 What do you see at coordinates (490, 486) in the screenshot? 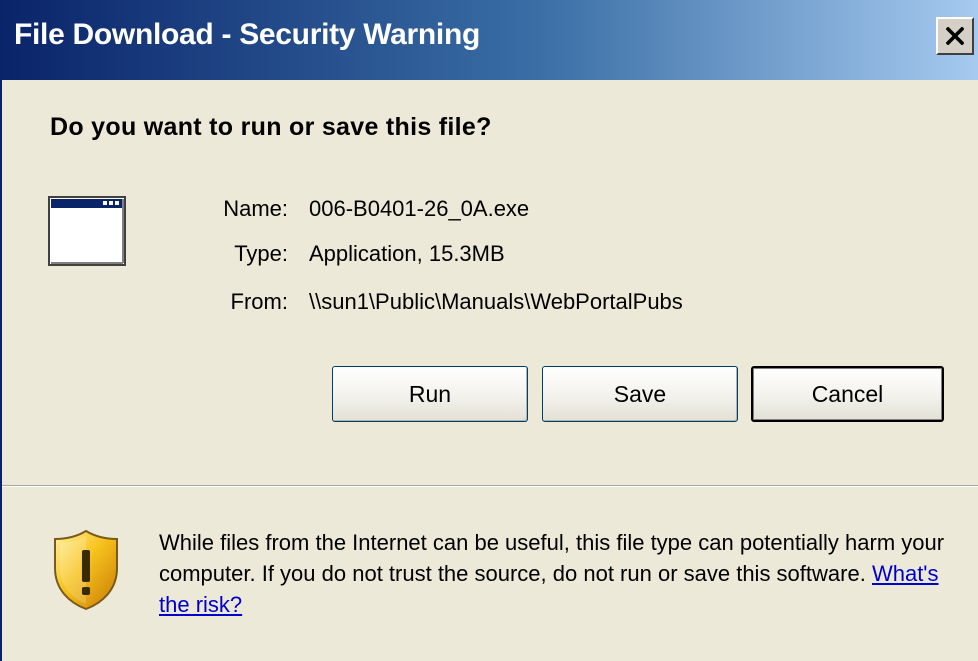
I see `divider` at bounding box center [490, 486].